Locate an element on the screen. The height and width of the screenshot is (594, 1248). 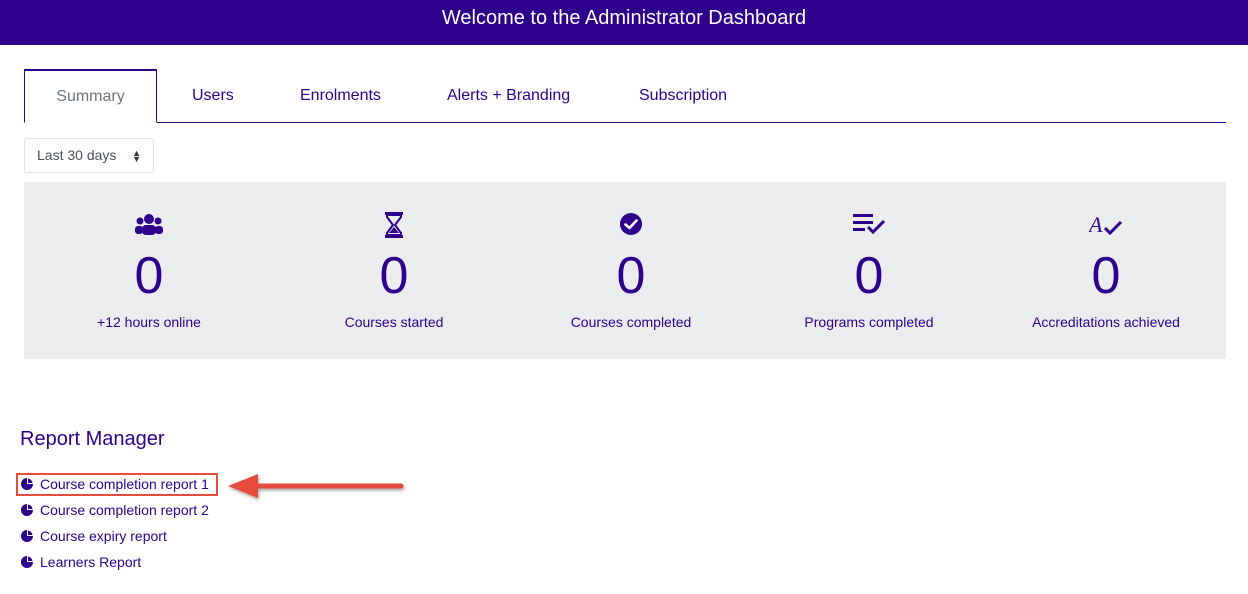
svg-text: A is located at coordinates (1096, 224).